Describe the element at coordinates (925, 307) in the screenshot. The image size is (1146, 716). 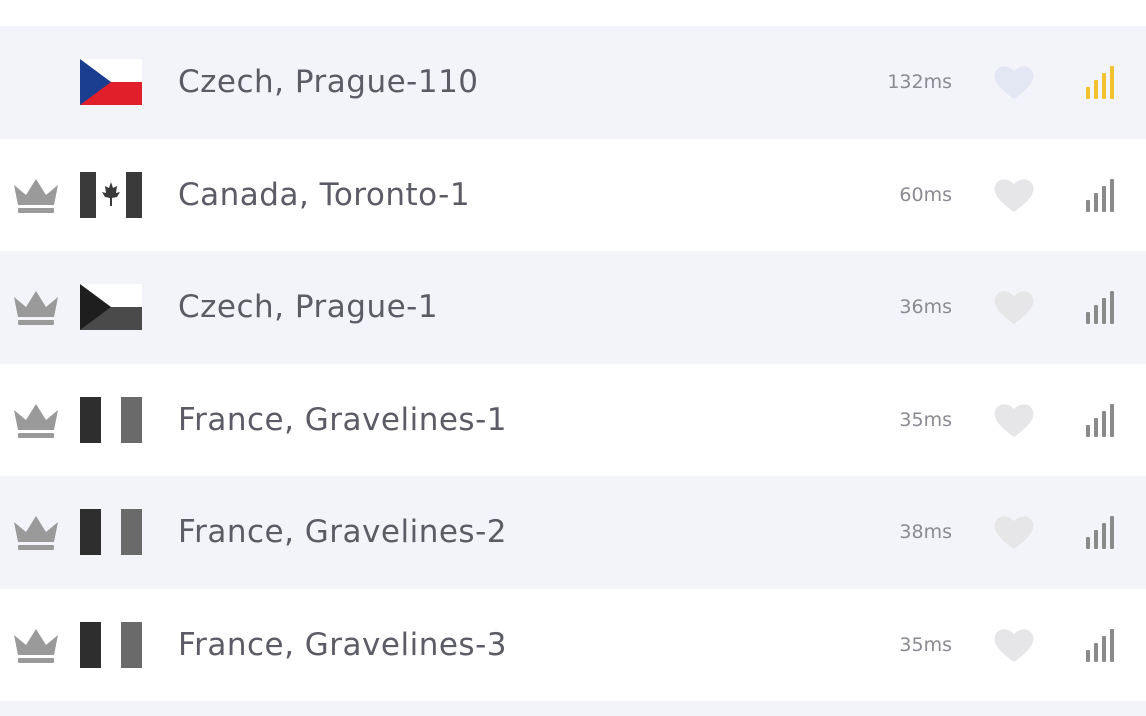
I see `server-ping: 36ms` at that location.